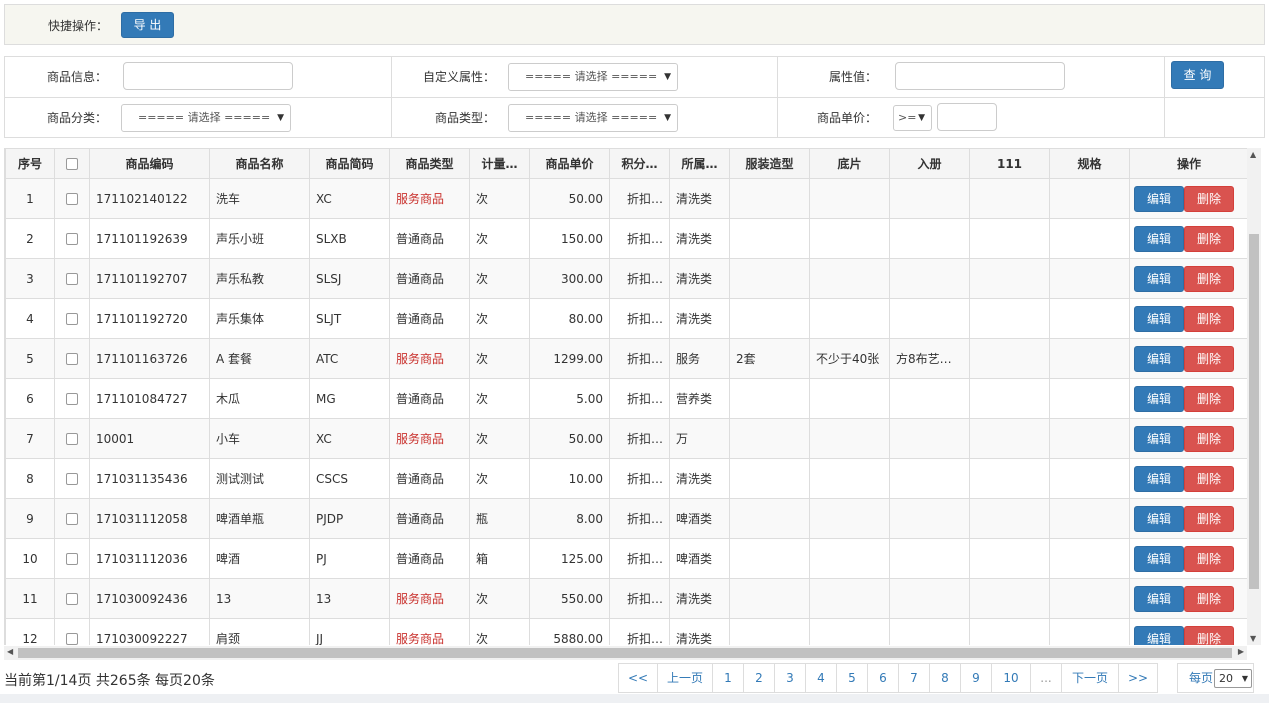 This screenshot has width=1269, height=703. Describe the element at coordinates (685, 678) in the screenshot. I see `pagination-item: 上一页` at that location.